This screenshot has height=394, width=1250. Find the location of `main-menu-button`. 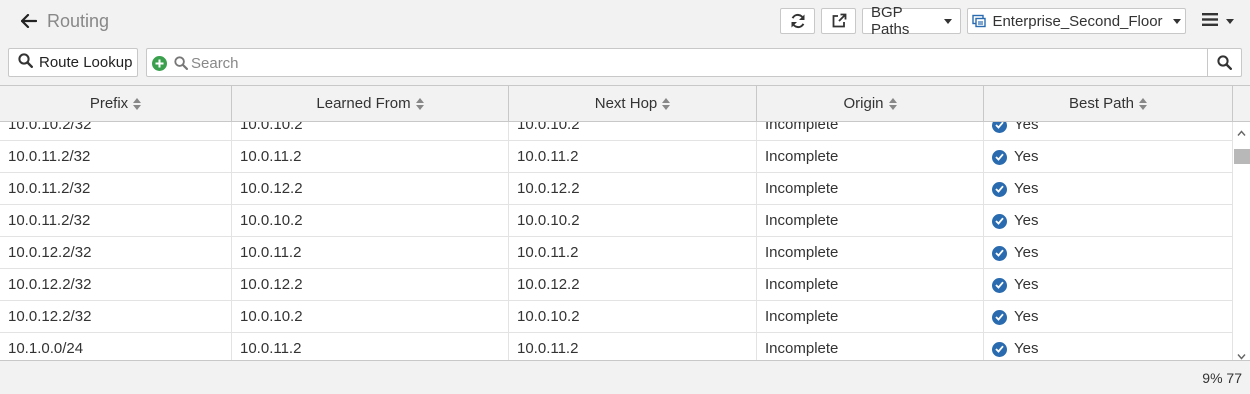

main-menu-button is located at coordinates (1218, 21).